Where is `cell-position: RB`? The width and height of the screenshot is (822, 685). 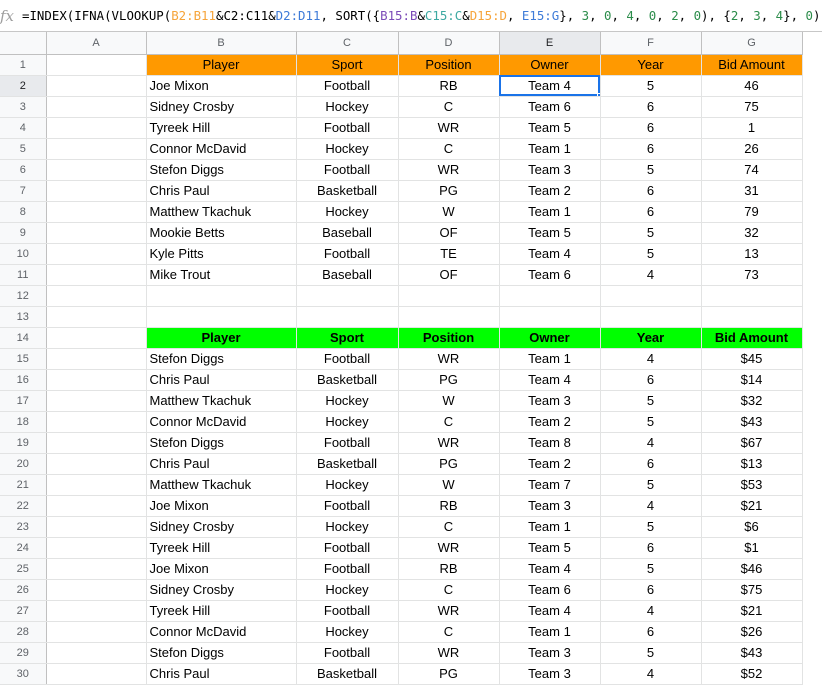
cell-position: RB is located at coordinates (449, 569).